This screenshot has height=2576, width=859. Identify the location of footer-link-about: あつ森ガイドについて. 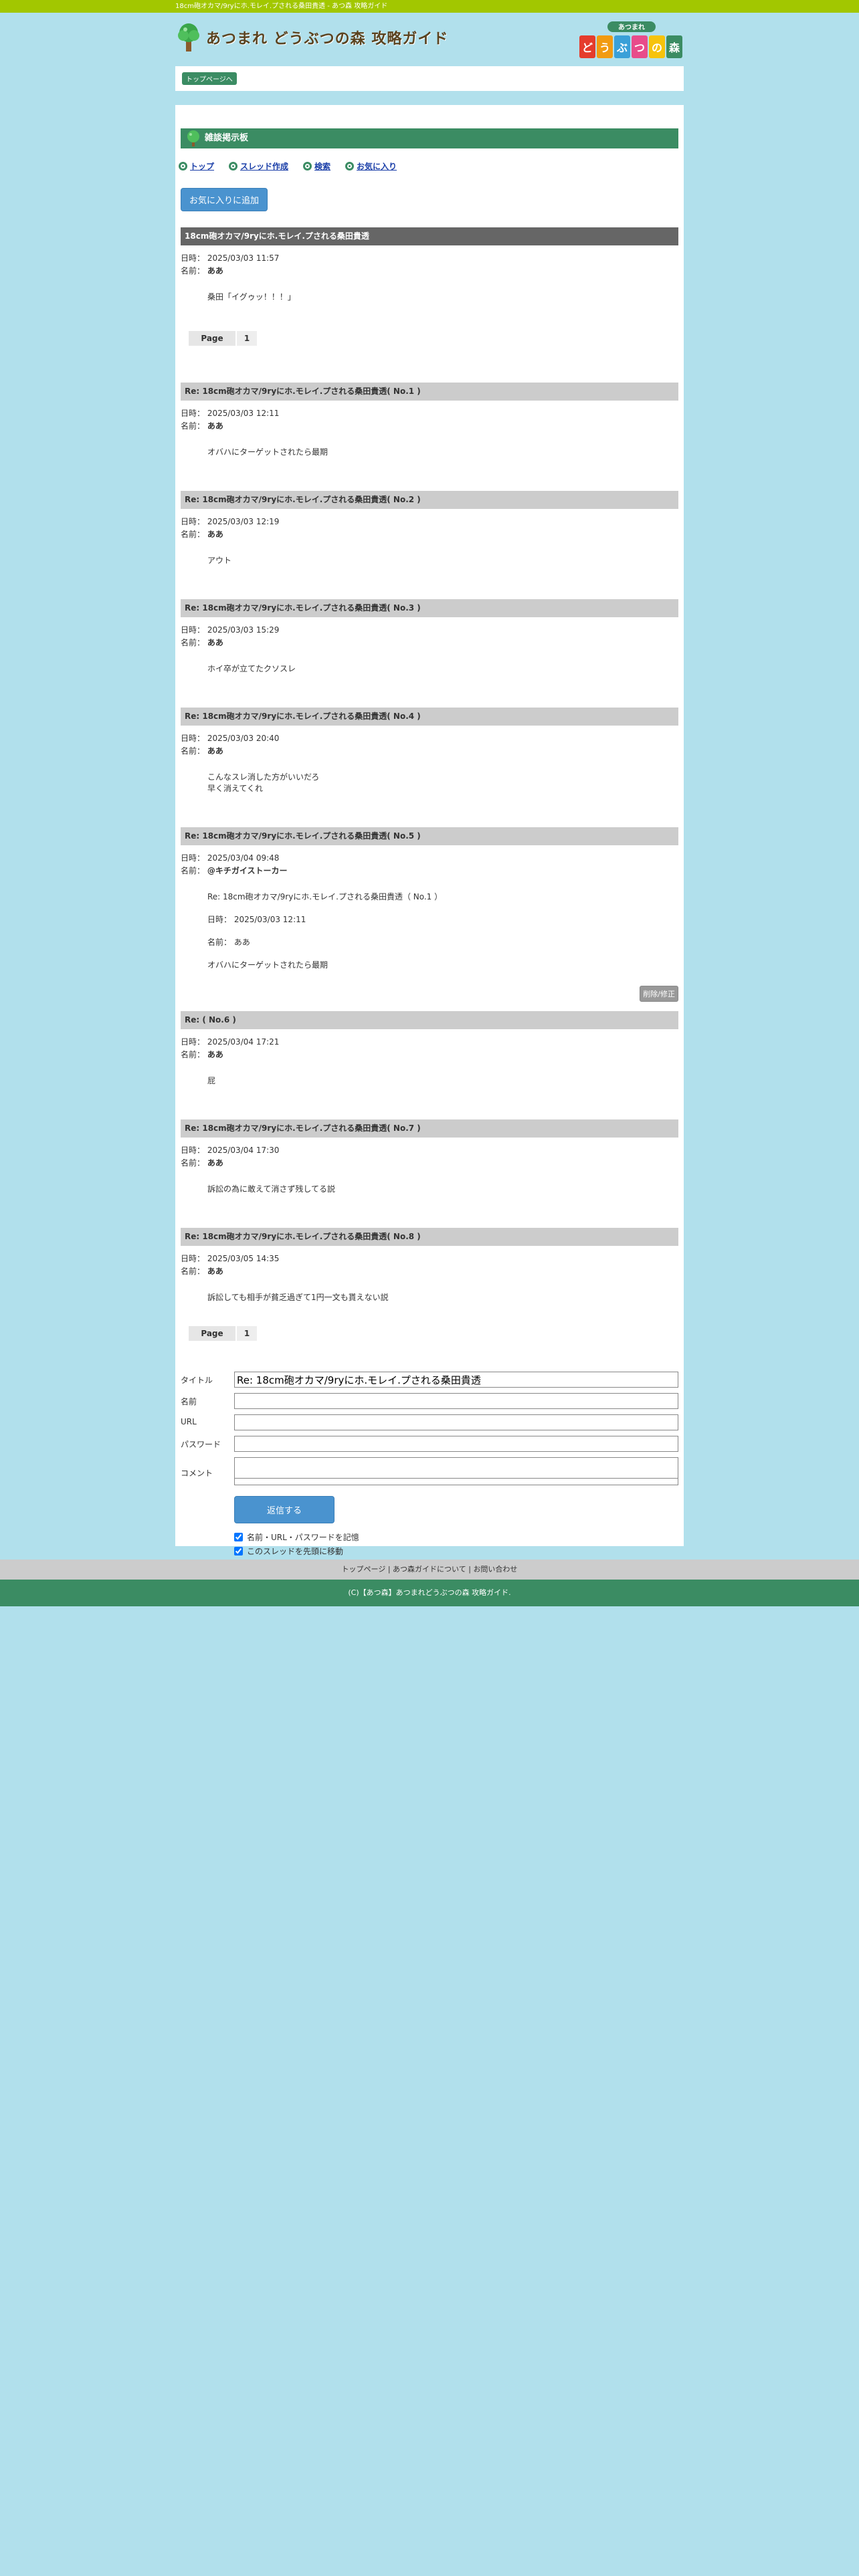
(429, 1570).